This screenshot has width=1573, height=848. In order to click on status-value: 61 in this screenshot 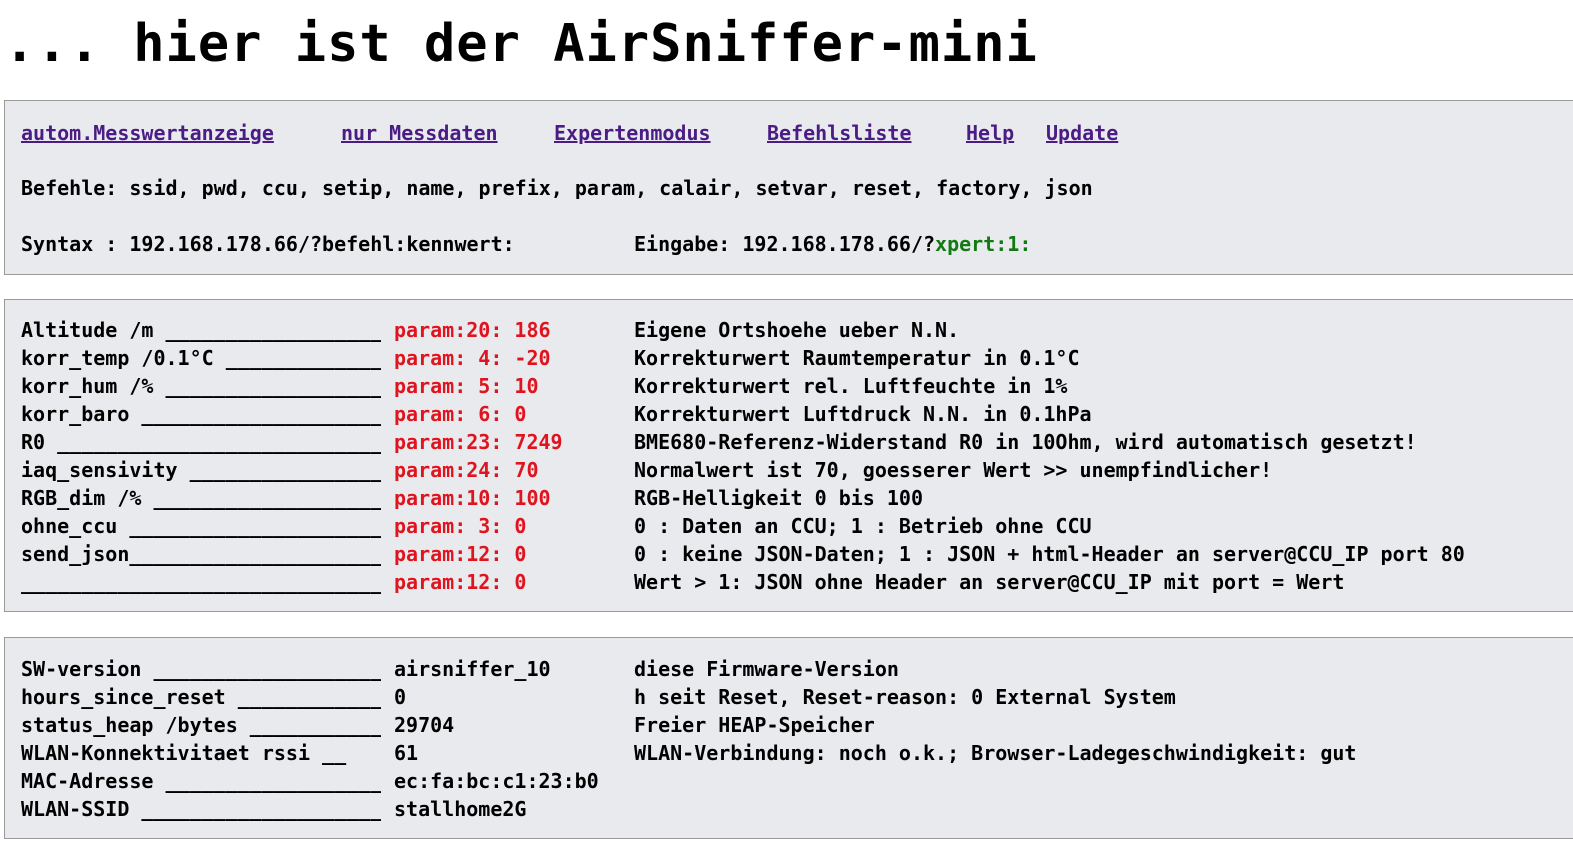, I will do `click(406, 753)`.